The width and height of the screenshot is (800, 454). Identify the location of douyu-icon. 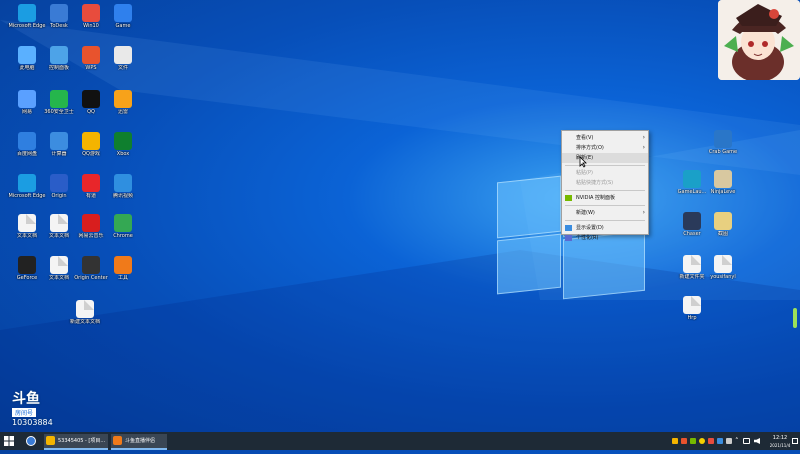
(117, 440).